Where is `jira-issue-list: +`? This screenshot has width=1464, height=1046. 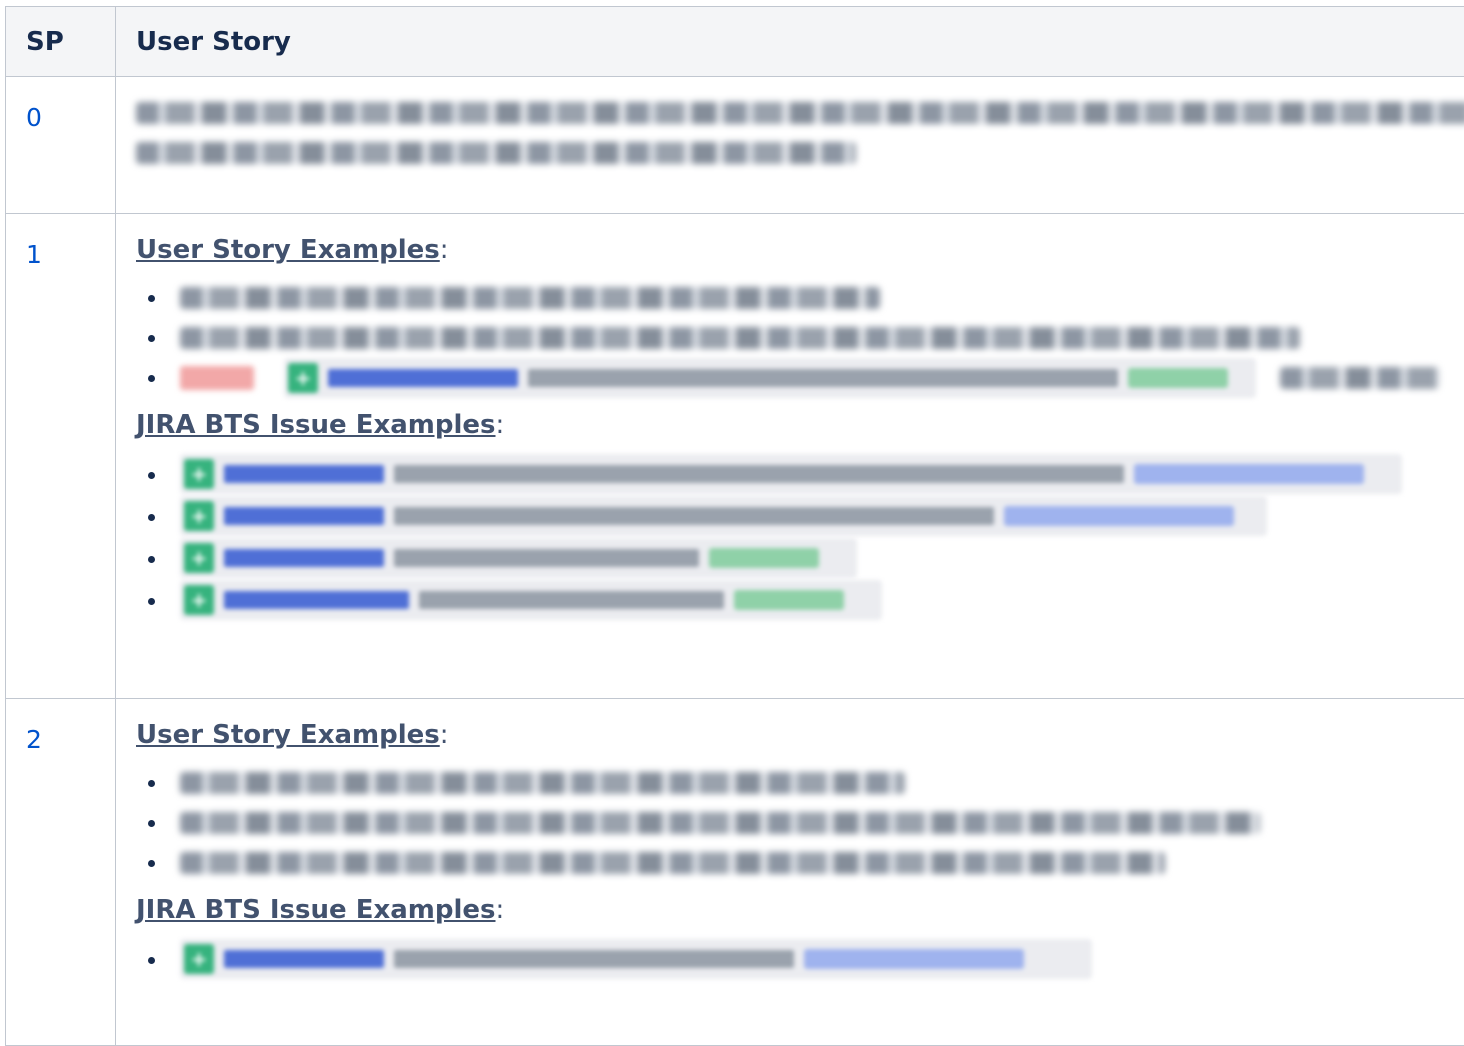
jira-issue-list: + is located at coordinates (800, 959).